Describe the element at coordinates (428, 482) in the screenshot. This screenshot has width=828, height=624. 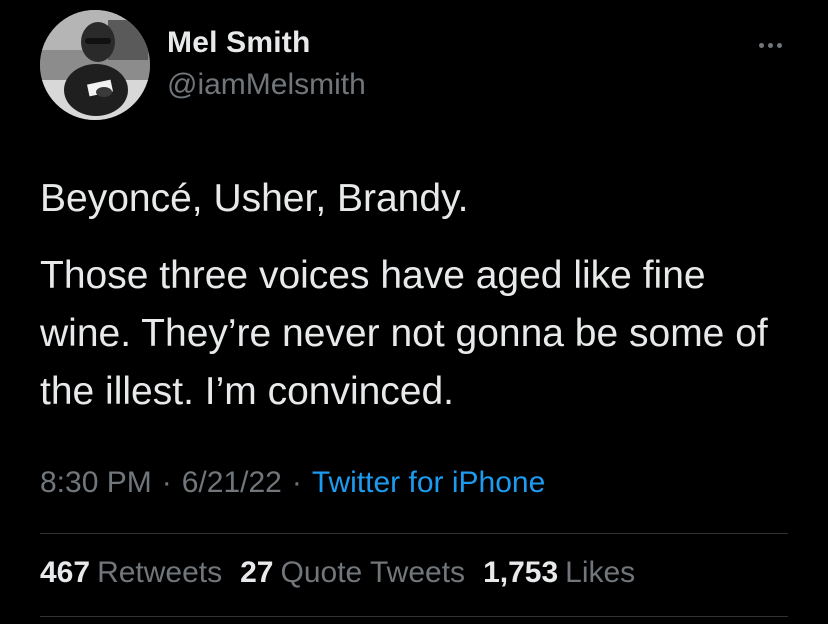
I see `tweet-source-link: Twitter for iPhone` at that location.